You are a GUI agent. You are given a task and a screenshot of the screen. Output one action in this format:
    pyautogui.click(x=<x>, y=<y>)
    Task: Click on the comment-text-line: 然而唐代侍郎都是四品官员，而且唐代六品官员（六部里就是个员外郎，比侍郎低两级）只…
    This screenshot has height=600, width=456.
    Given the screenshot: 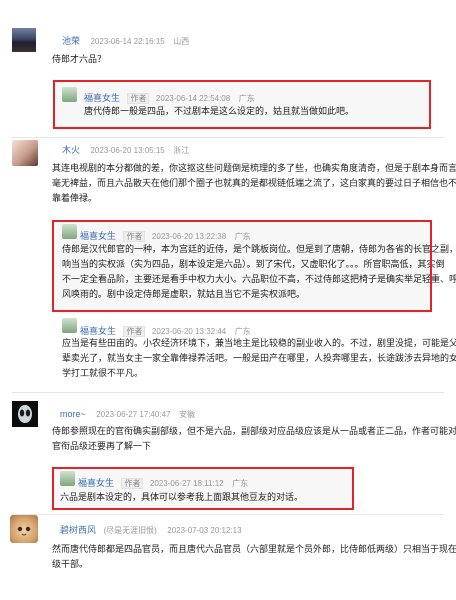 What is the action you would take?
    pyautogui.click(x=254, y=549)
    